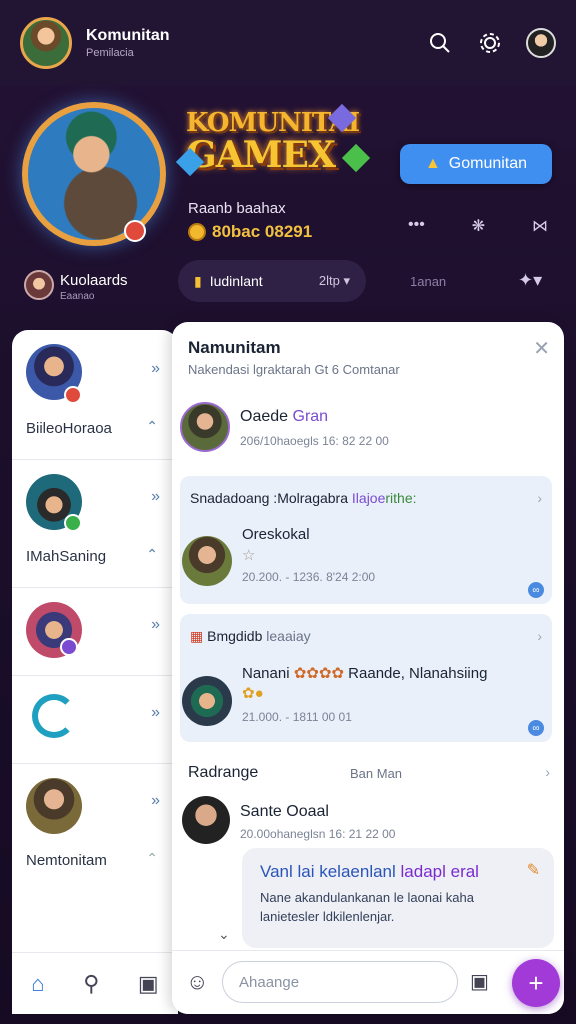 This screenshot has width=576, height=1024. Describe the element at coordinates (39, 285) in the screenshot. I see `user-avatar` at that location.